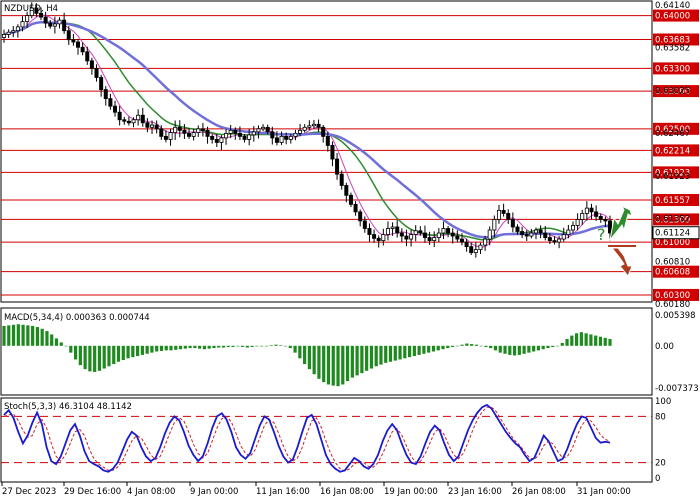  Describe the element at coordinates (672, 201) in the screenshot. I see `level-label: 0.61557` at that location.